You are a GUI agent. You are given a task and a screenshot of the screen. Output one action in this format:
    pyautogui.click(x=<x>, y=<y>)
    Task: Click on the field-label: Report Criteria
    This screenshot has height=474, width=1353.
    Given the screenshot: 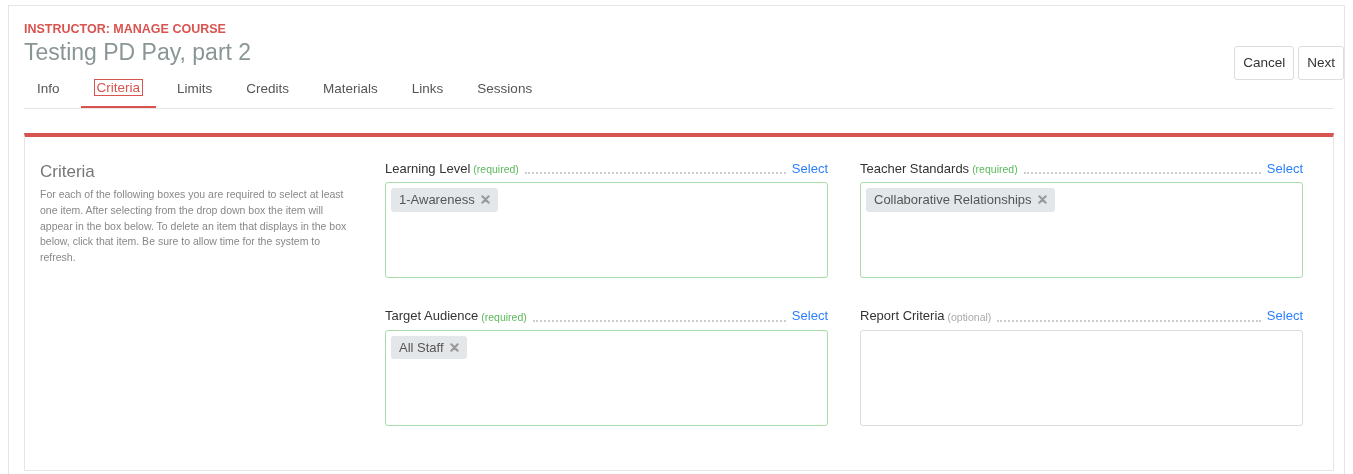 What is the action you would take?
    pyautogui.click(x=902, y=316)
    